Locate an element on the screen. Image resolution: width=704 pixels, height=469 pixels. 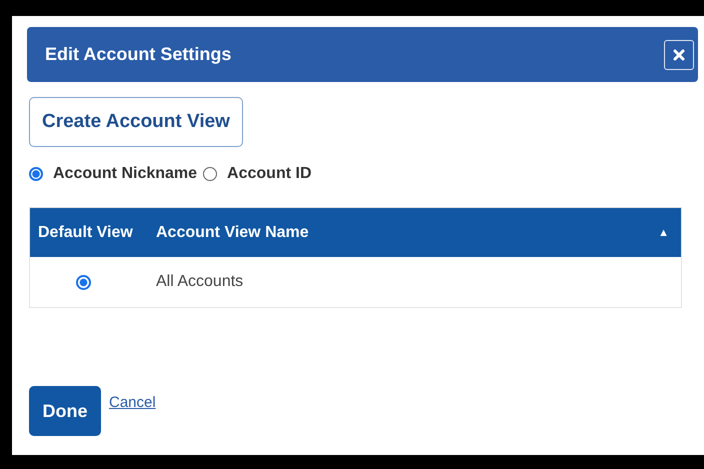
create-account-view-button: Create Account View is located at coordinates (136, 122).